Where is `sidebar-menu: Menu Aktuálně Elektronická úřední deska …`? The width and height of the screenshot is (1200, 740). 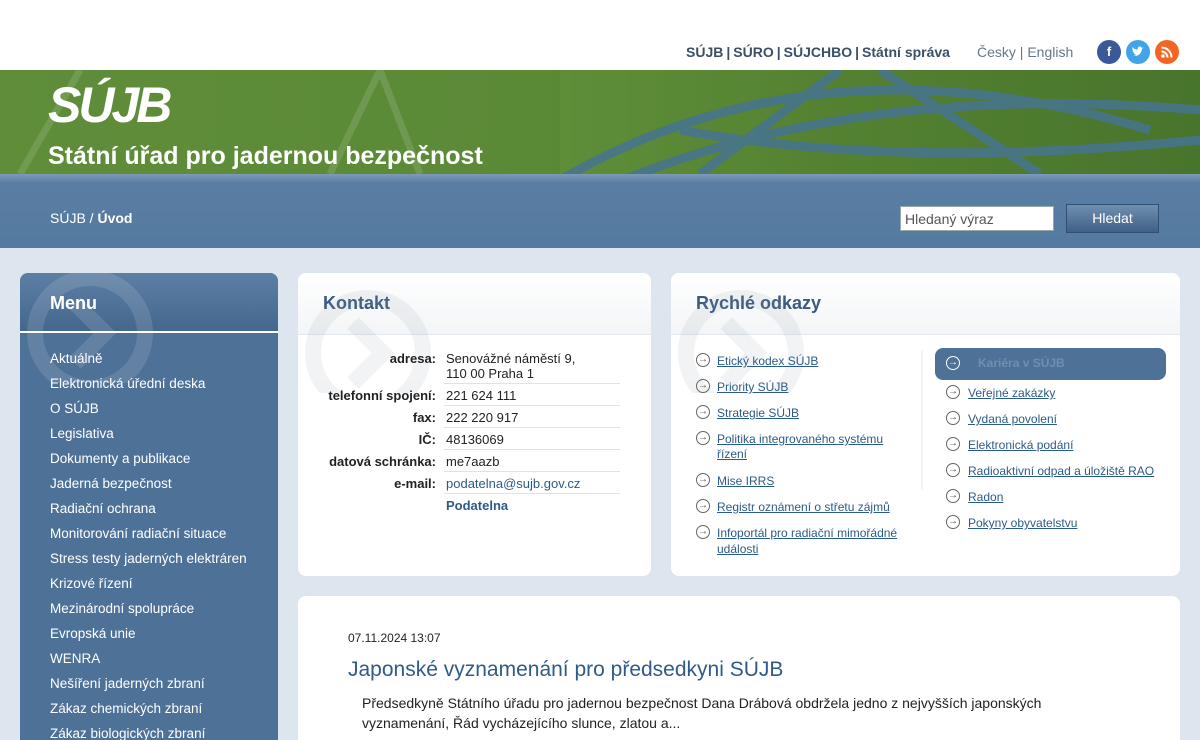
sidebar-menu: Menu Aktuálně Elektronická úřední deska … is located at coordinates (149, 506).